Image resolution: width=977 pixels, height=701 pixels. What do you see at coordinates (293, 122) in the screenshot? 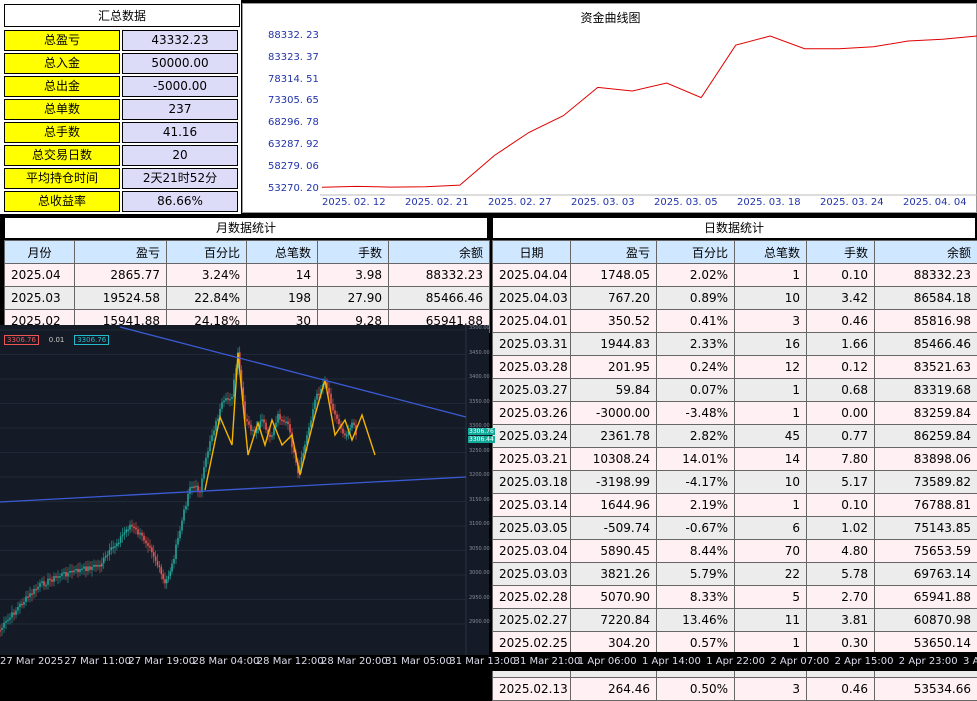
I see `equity-y-tick: 68296. 78` at bounding box center [293, 122].